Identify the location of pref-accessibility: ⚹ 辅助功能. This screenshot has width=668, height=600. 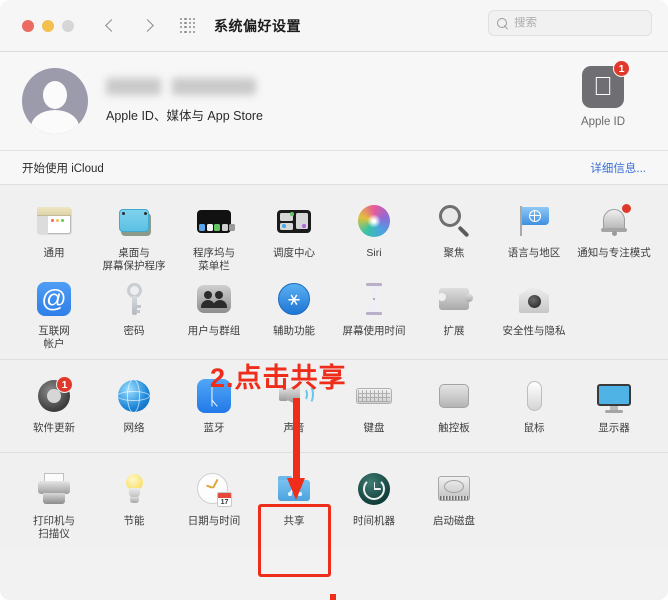
(294, 312).